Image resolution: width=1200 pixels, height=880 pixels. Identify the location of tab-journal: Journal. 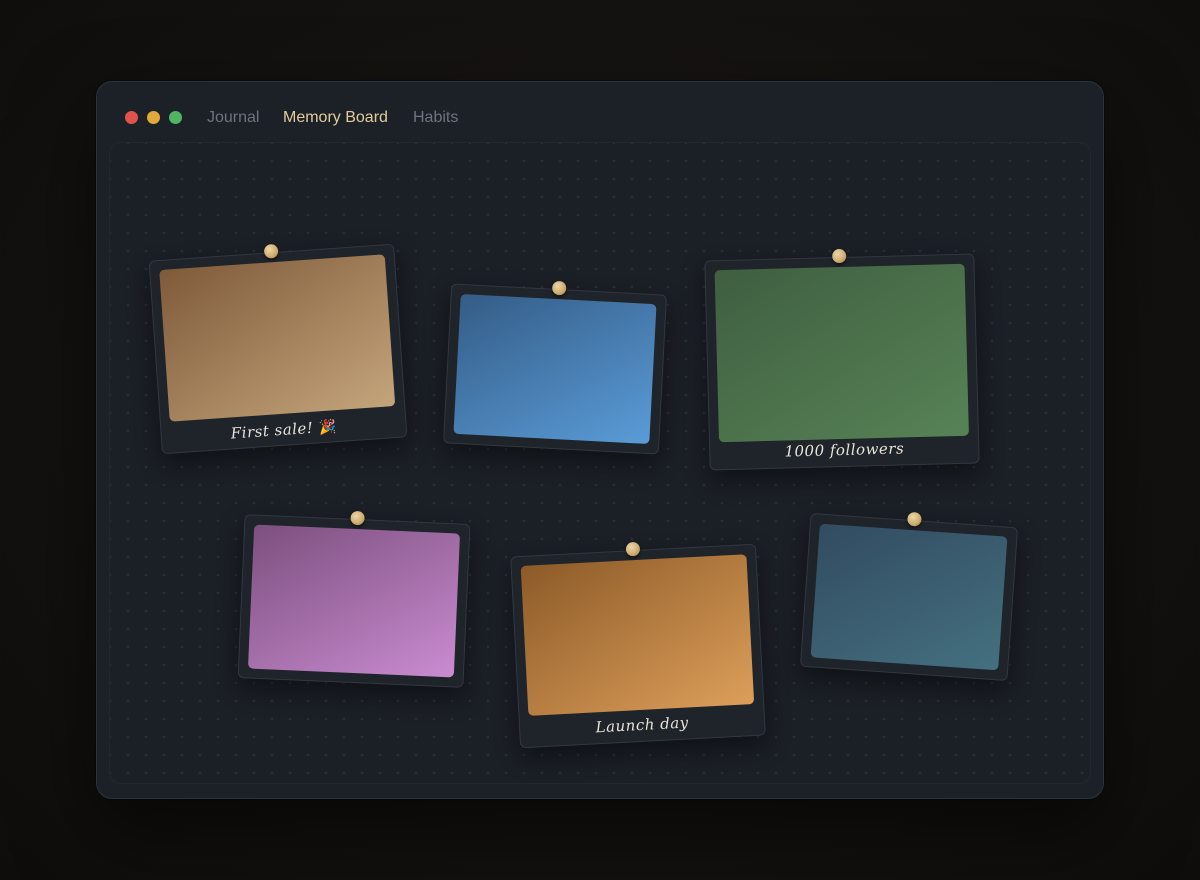
(233, 118).